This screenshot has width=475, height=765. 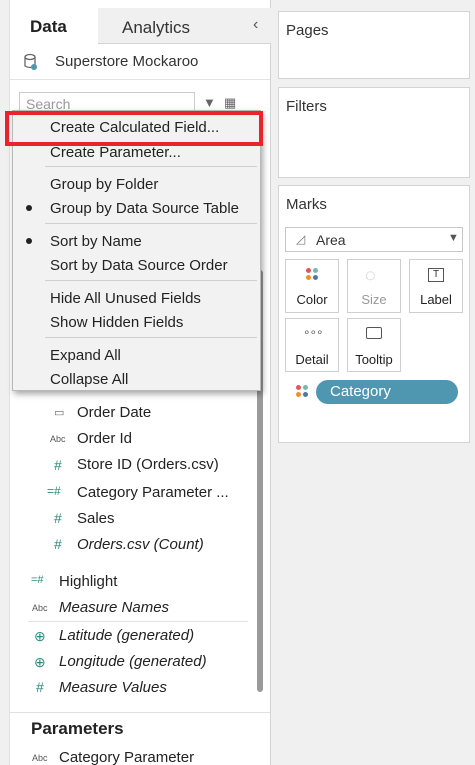 What do you see at coordinates (140, 712) in the screenshot?
I see `section-divider` at bounding box center [140, 712].